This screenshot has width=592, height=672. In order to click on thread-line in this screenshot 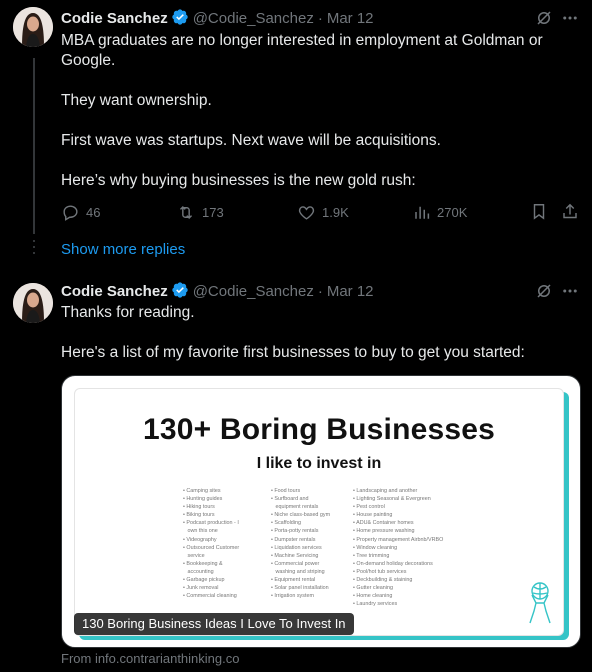, I will do `click(34, 146)`.